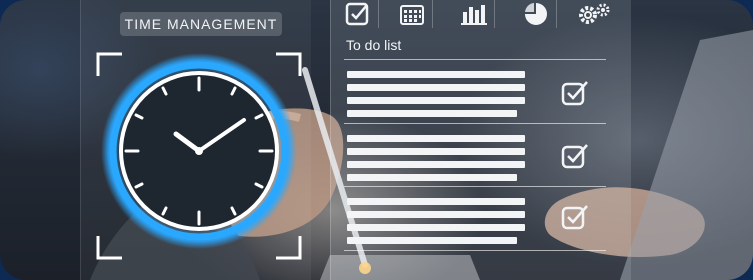  What do you see at coordinates (374, 45) in the screenshot?
I see `todo-list-title: To do list` at bounding box center [374, 45].